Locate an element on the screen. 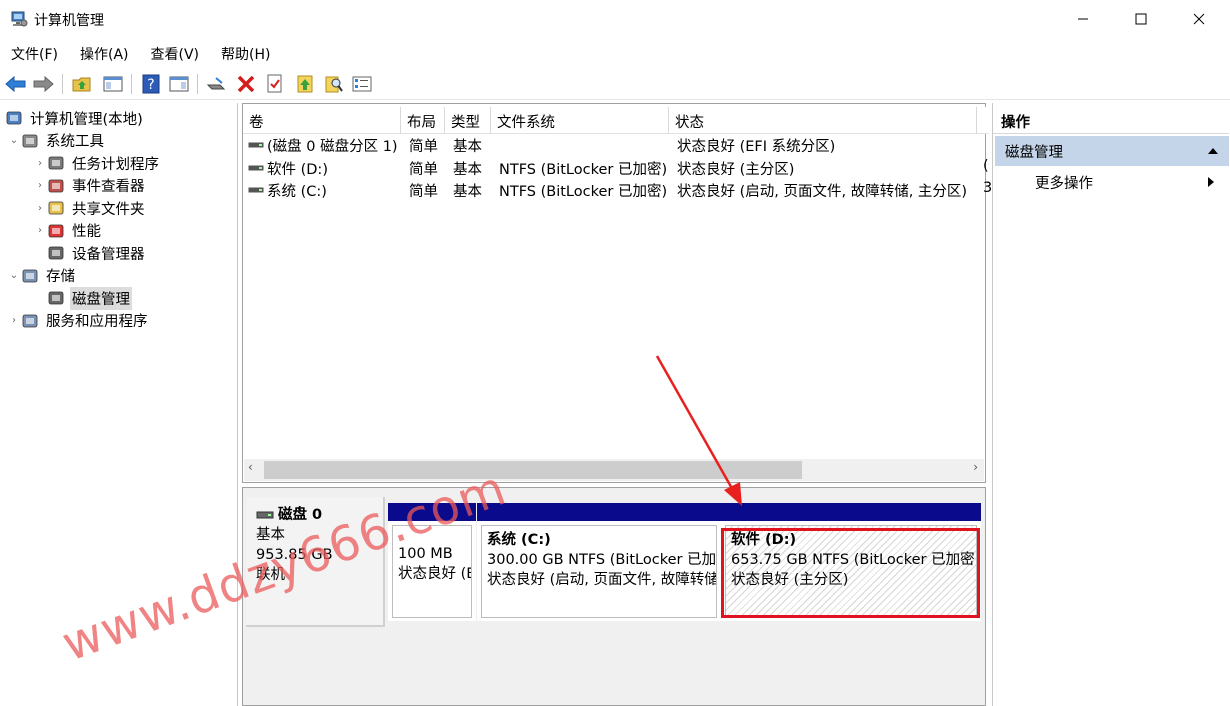  column-header-layout: 布局 is located at coordinates (423, 120).